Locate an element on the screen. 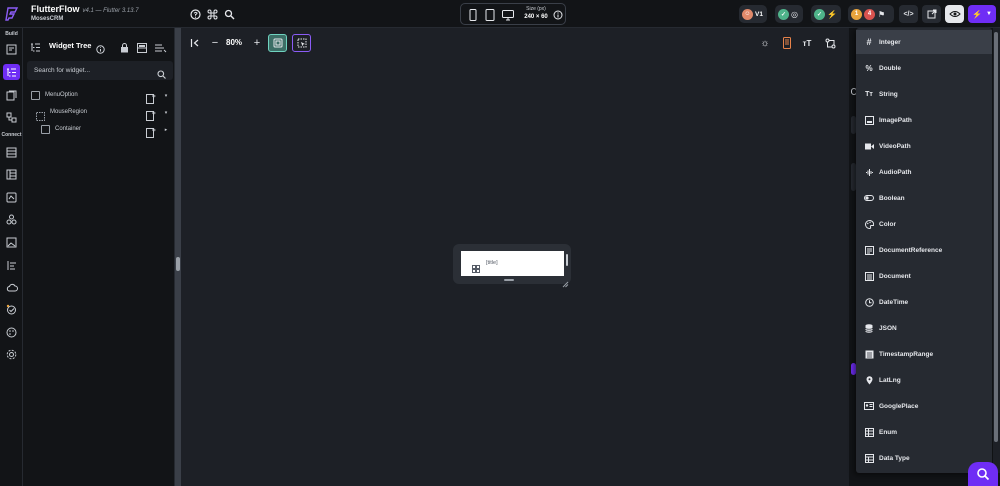 Image resolution: width=1000 pixels, height=486 pixels. menu-item-documentreference: DocumentReference is located at coordinates (924, 250).